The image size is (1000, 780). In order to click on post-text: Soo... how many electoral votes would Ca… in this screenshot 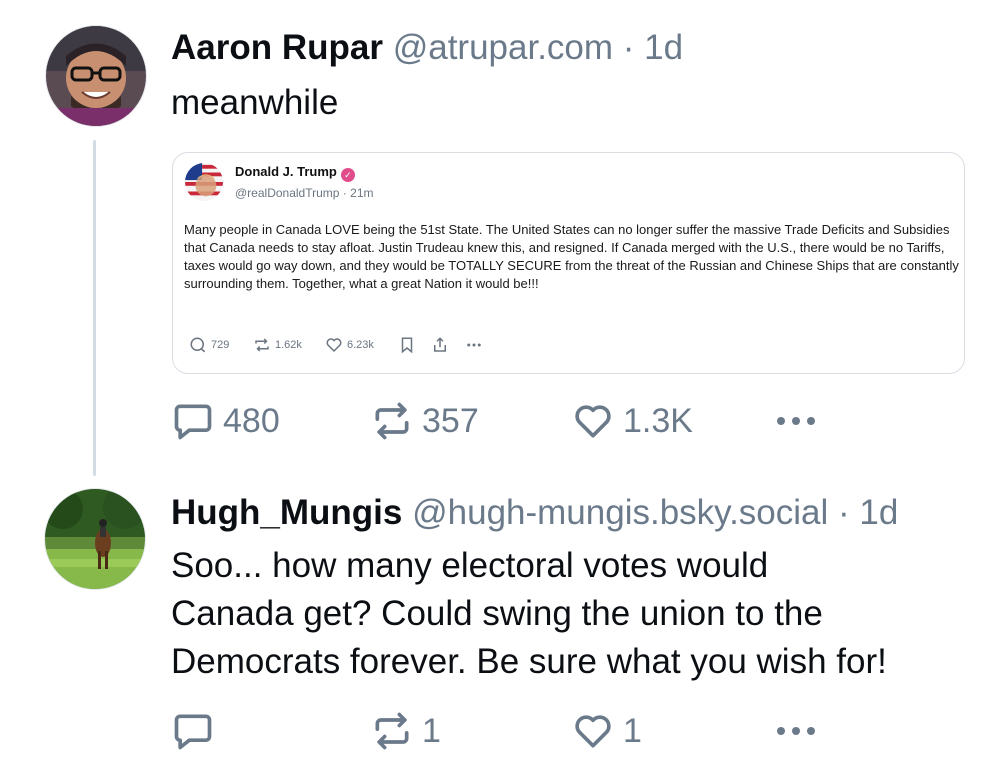, I will do `click(529, 614)`.